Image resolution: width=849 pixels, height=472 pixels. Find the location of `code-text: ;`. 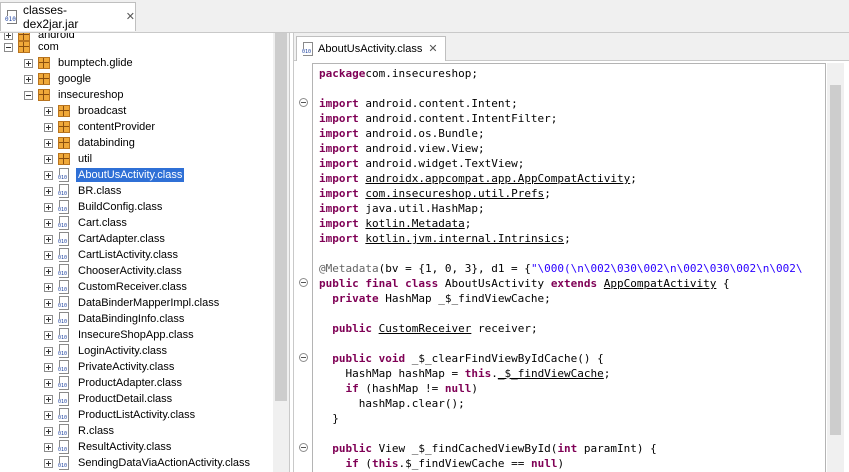

code-text: ; is located at coordinates (468, 223).